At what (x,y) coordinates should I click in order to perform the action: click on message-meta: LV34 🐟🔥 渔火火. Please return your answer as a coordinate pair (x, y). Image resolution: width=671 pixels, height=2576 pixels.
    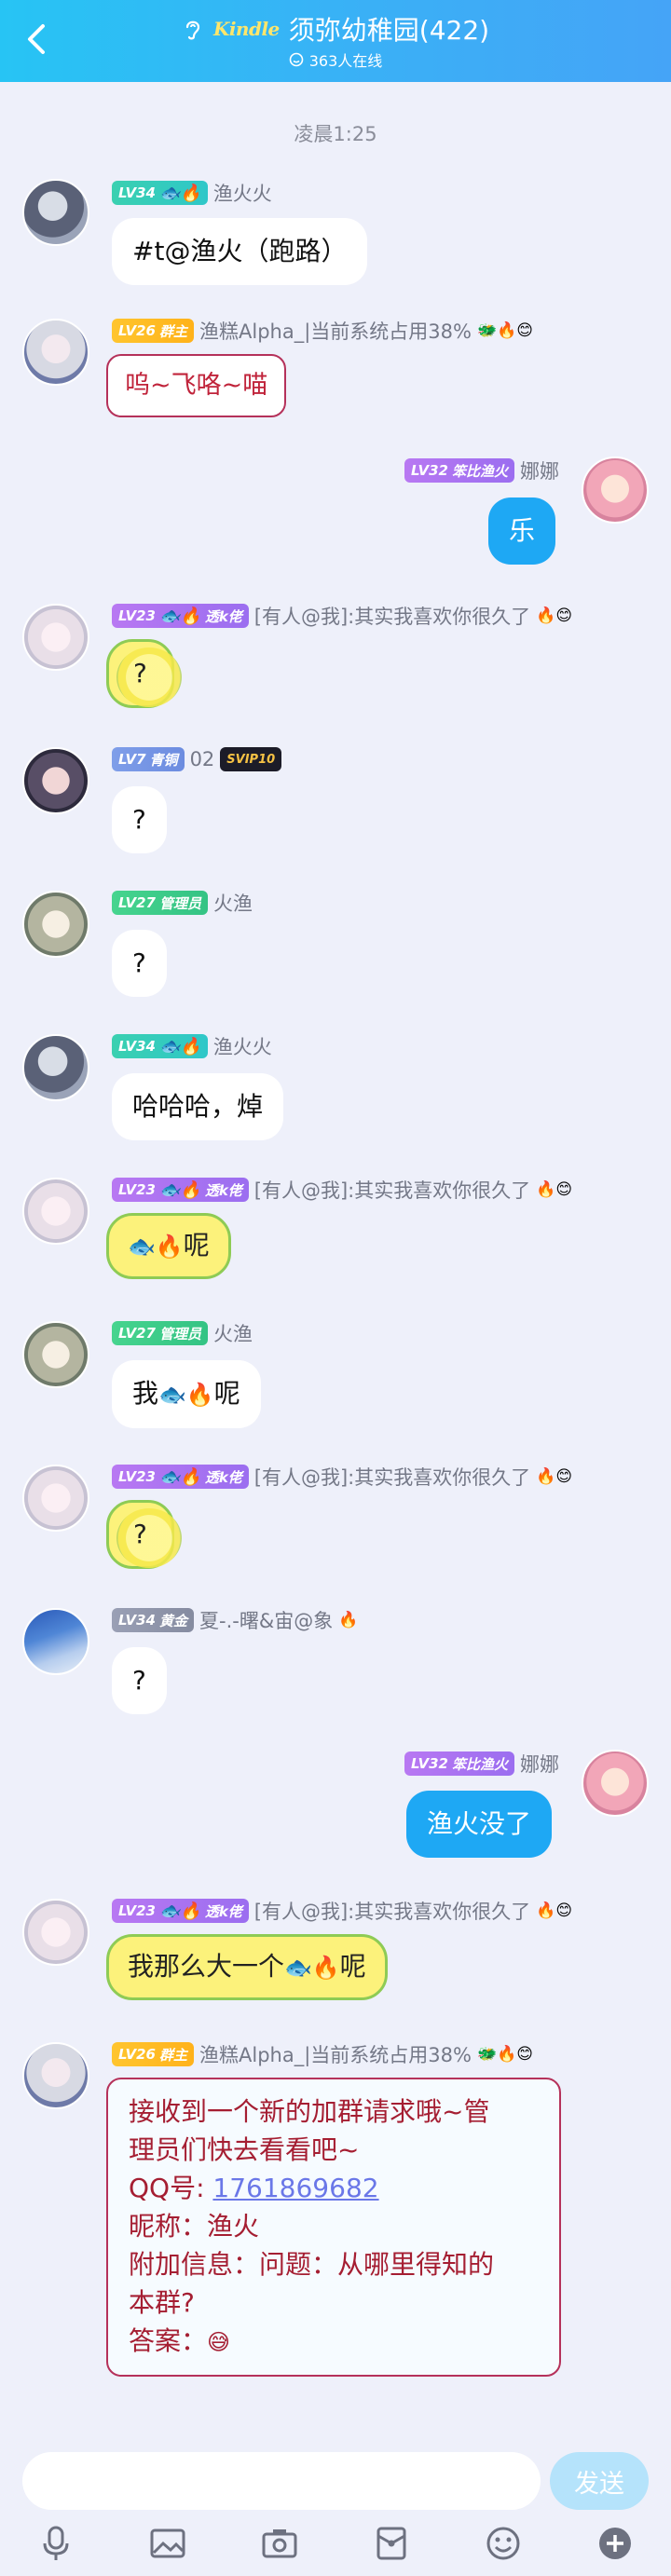
    Looking at the image, I should click on (192, 1046).